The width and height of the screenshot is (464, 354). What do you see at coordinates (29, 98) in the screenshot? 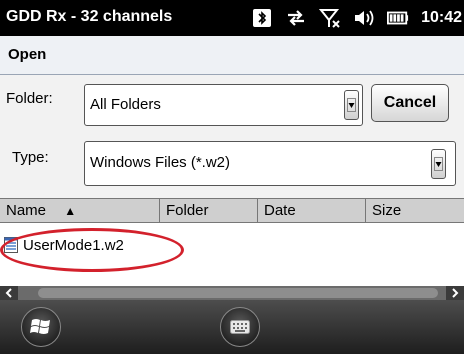
I see `folder-label: Folder:` at bounding box center [29, 98].